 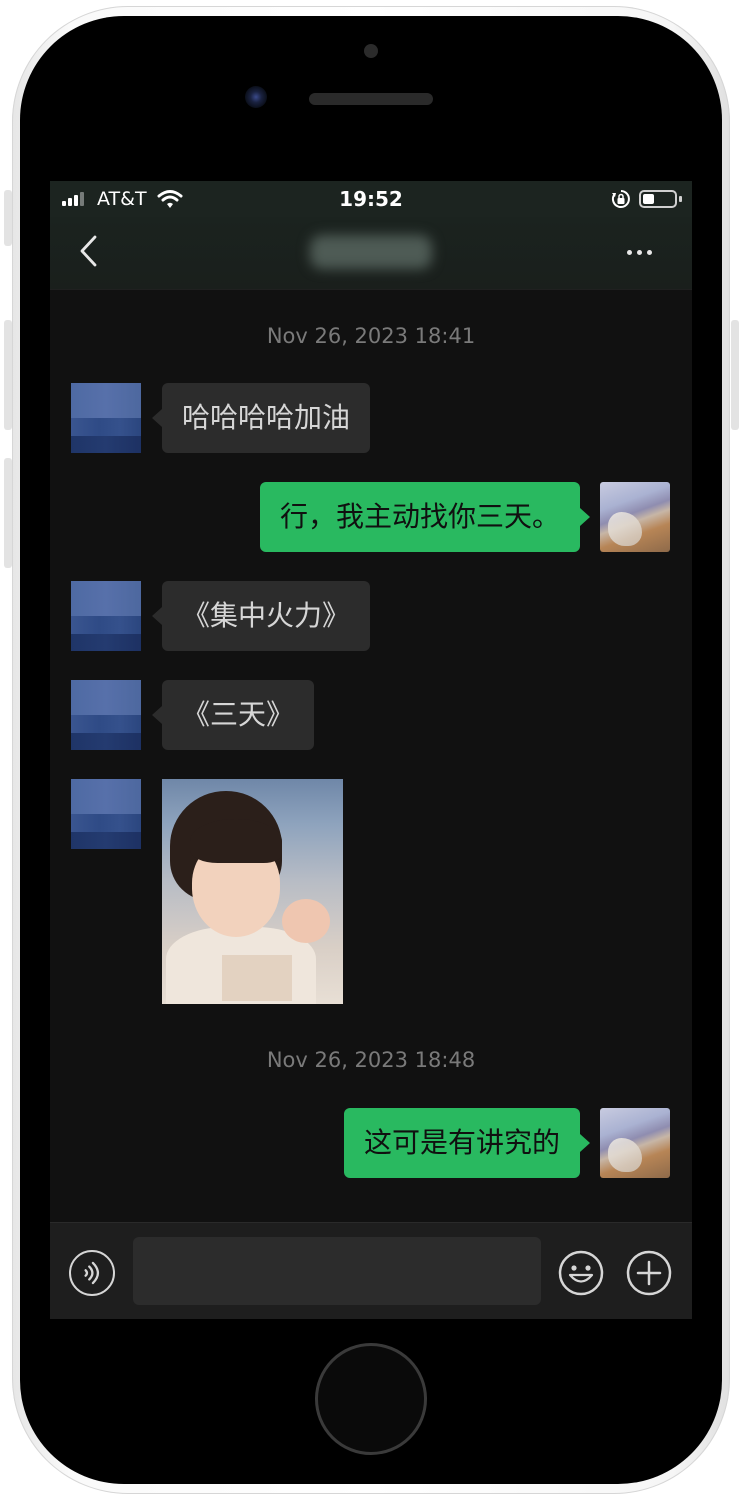 I want to click on input-bar, so click(x=371, y=1270).